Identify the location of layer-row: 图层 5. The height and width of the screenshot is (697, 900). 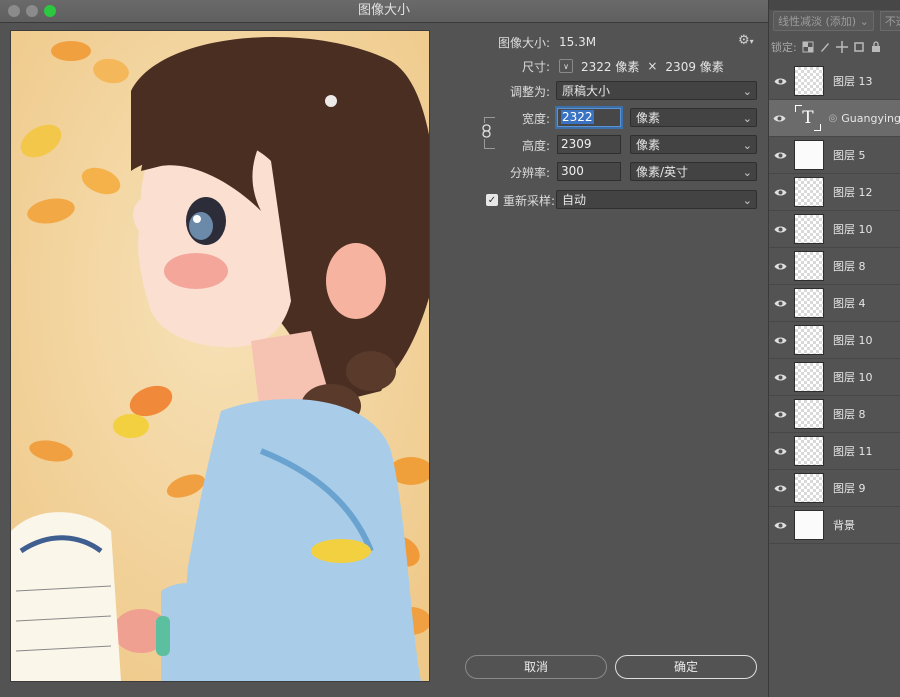
(834, 155).